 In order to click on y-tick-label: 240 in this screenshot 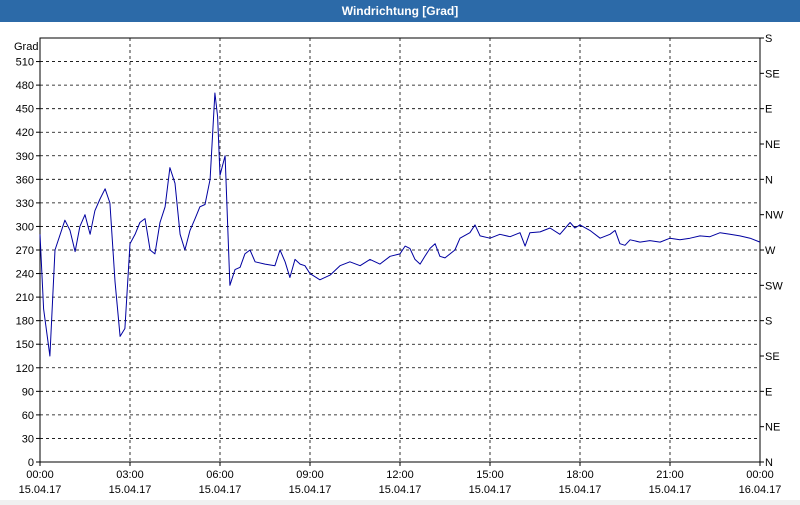, I will do `click(25, 275)`.